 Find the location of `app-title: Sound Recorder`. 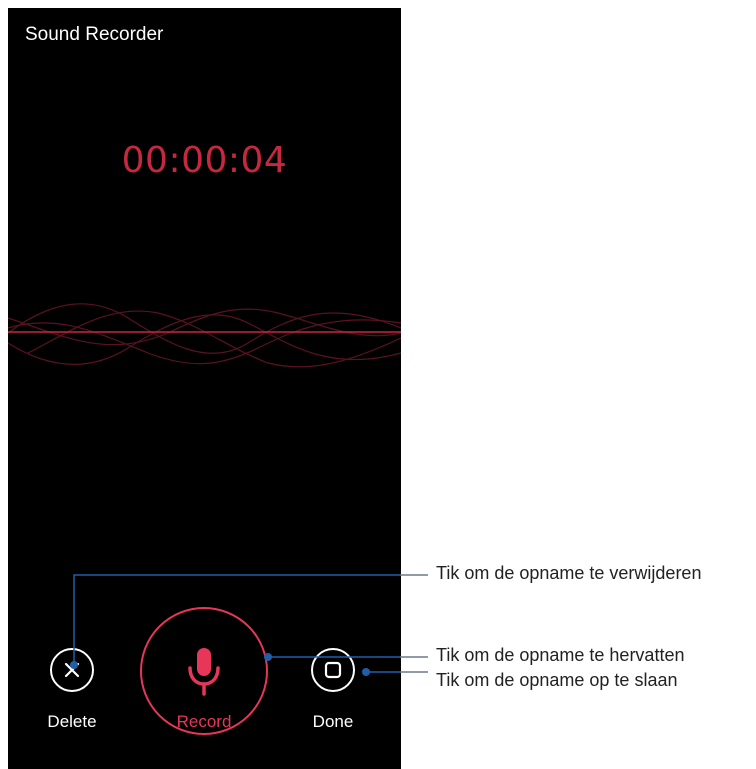

app-title: Sound Recorder is located at coordinates (94, 34).